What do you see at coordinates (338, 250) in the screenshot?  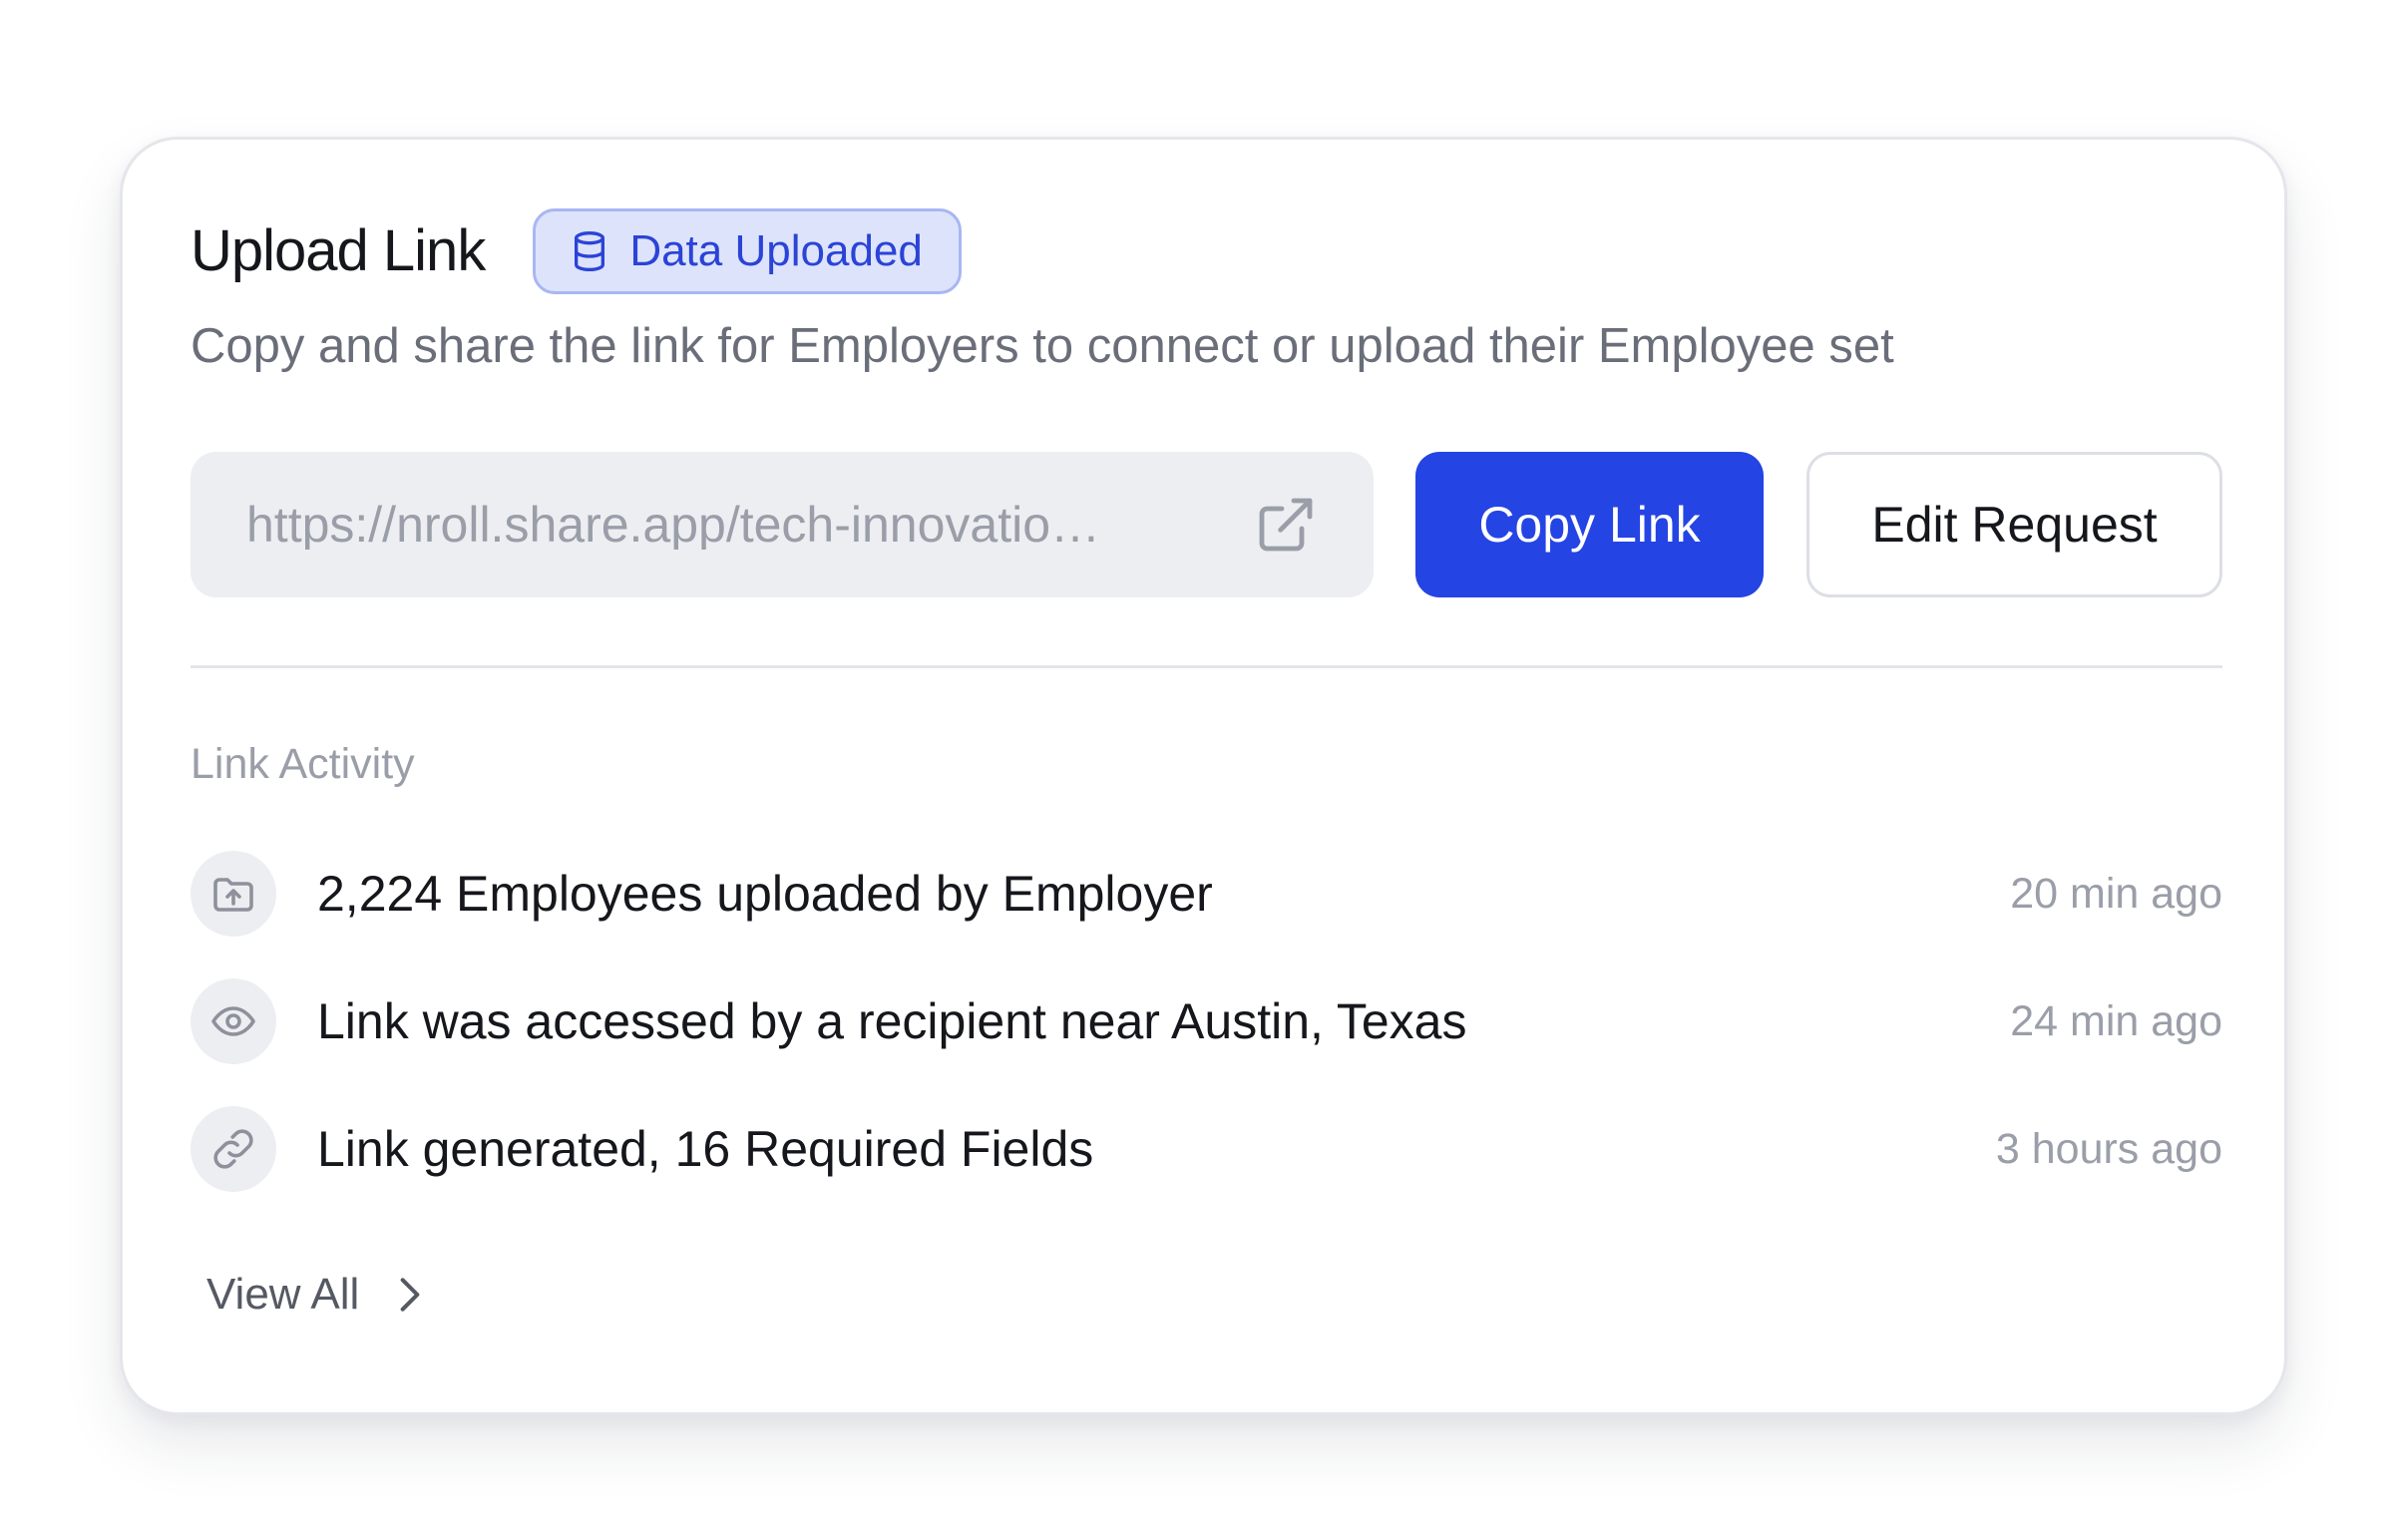 I see `card-title: Upload Link` at bounding box center [338, 250].